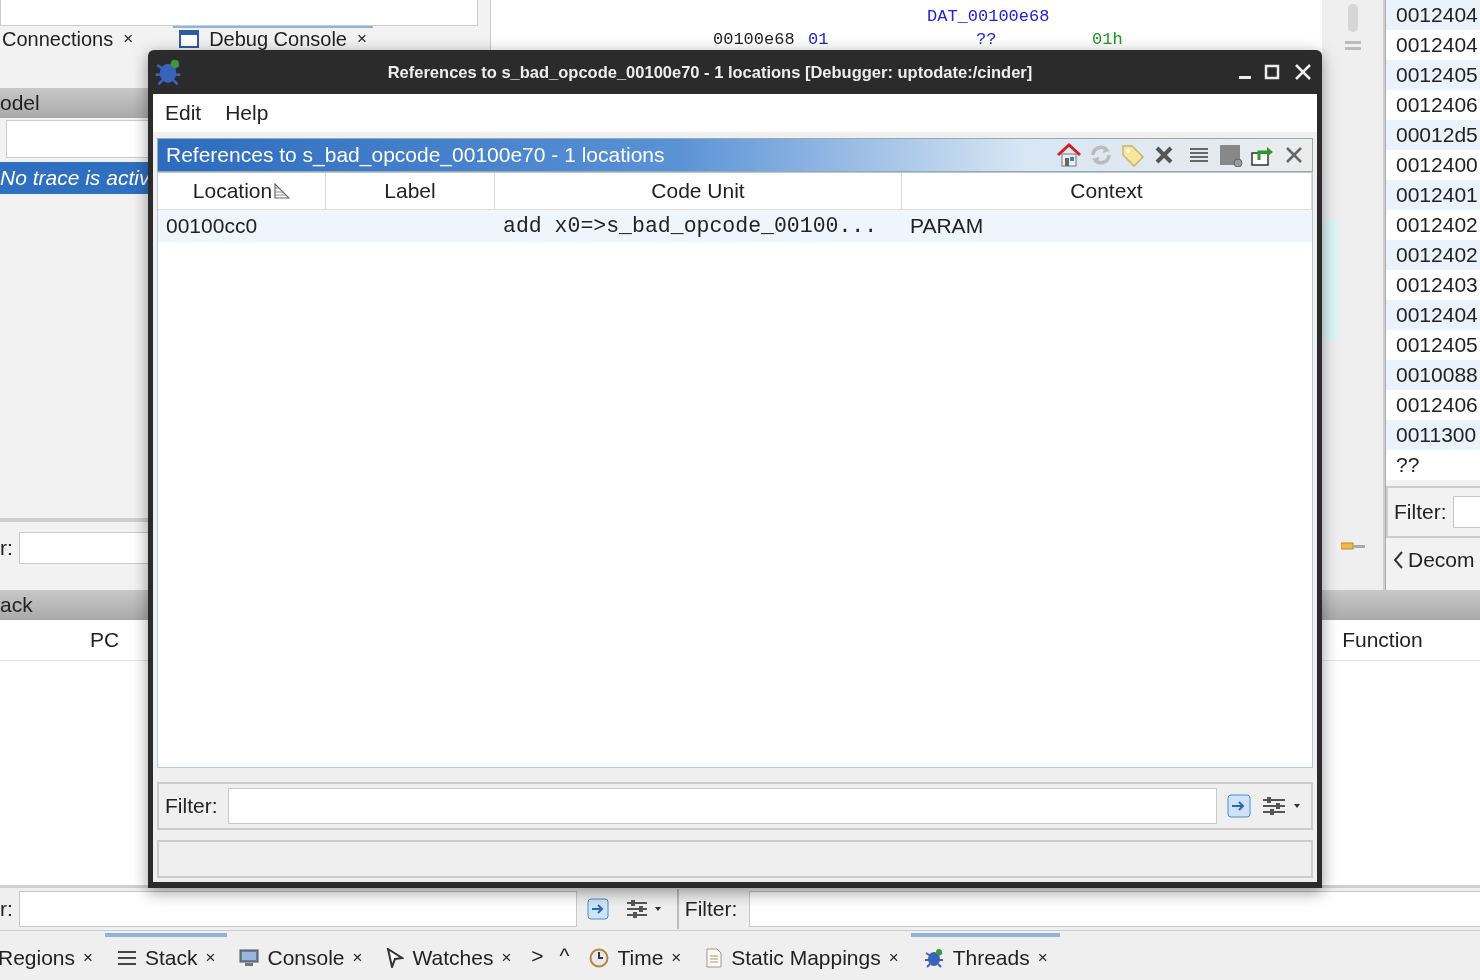  What do you see at coordinates (183, 113) in the screenshot?
I see `menu-item: Edit` at bounding box center [183, 113].